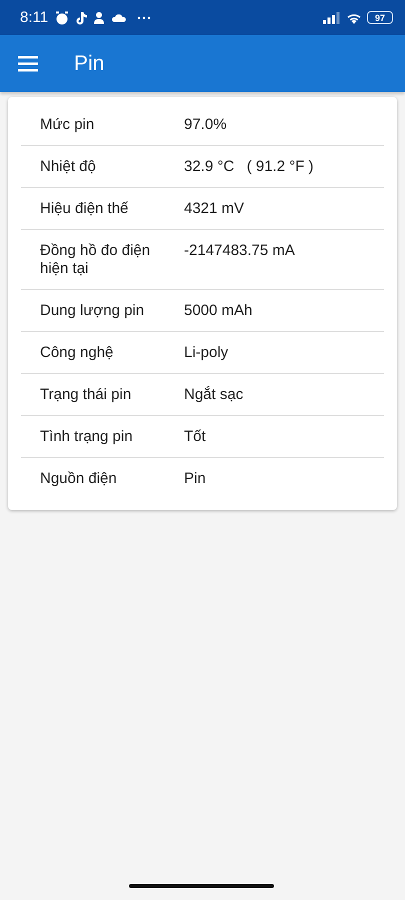  Describe the element at coordinates (96, 260) in the screenshot. I see `info-label: Đồng hồ đo điện hiện tại` at that location.